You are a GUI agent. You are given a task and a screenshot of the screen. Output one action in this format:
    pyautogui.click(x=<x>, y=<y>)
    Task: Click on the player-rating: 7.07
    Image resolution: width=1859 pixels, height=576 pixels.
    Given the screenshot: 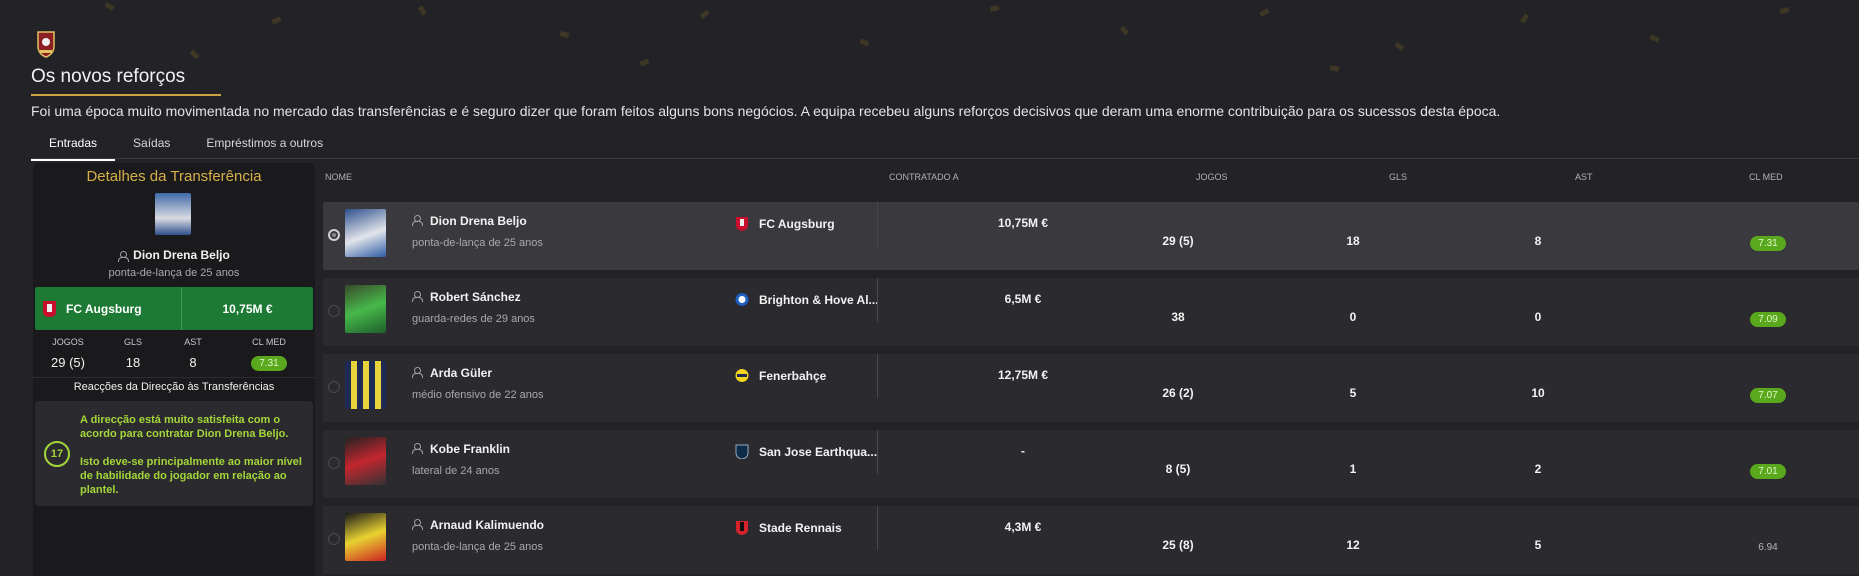 What is the action you would take?
    pyautogui.click(x=1768, y=394)
    